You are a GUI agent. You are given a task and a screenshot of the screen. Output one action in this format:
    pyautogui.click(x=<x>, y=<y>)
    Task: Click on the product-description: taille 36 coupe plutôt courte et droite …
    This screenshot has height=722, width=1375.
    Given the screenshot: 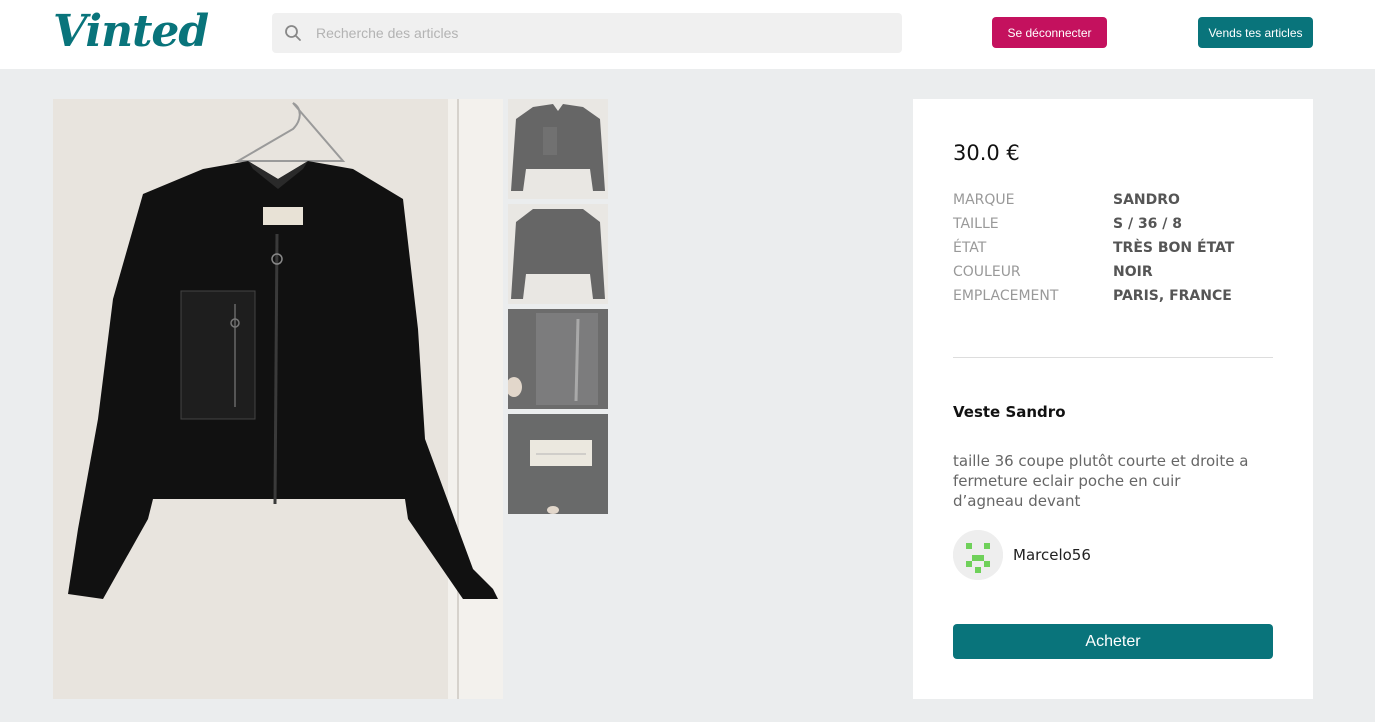 What is the action you would take?
    pyautogui.click(x=1101, y=481)
    